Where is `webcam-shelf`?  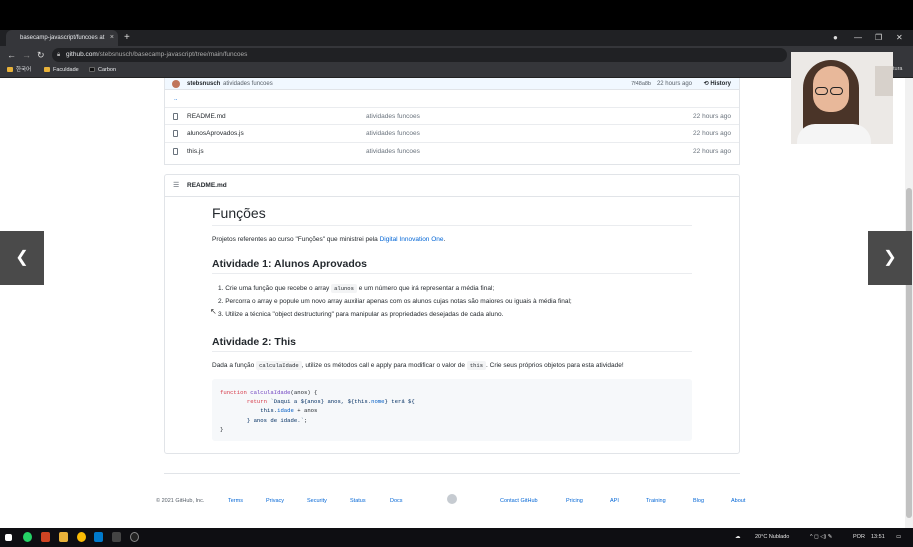
webcam-shelf is located at coordinates (884, 81).